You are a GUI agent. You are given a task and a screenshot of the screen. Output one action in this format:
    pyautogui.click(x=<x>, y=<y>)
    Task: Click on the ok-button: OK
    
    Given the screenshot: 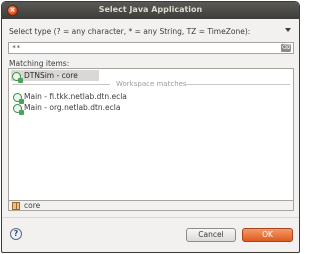 What is the action you would take?
    pyautogui.click(x=267, y=235)
    